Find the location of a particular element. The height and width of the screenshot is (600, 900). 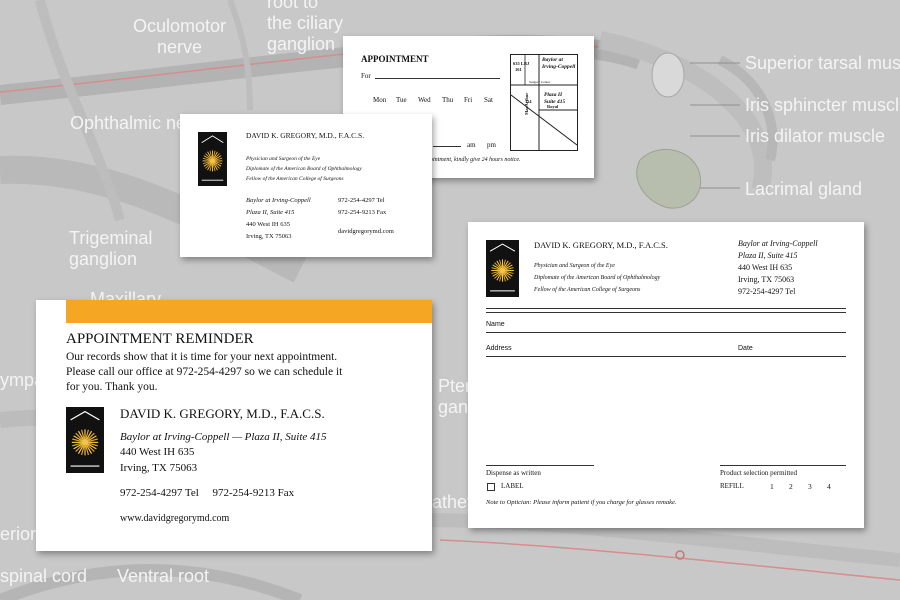

label-ventral-root: Ventral root is located at coordinates (163, 576).